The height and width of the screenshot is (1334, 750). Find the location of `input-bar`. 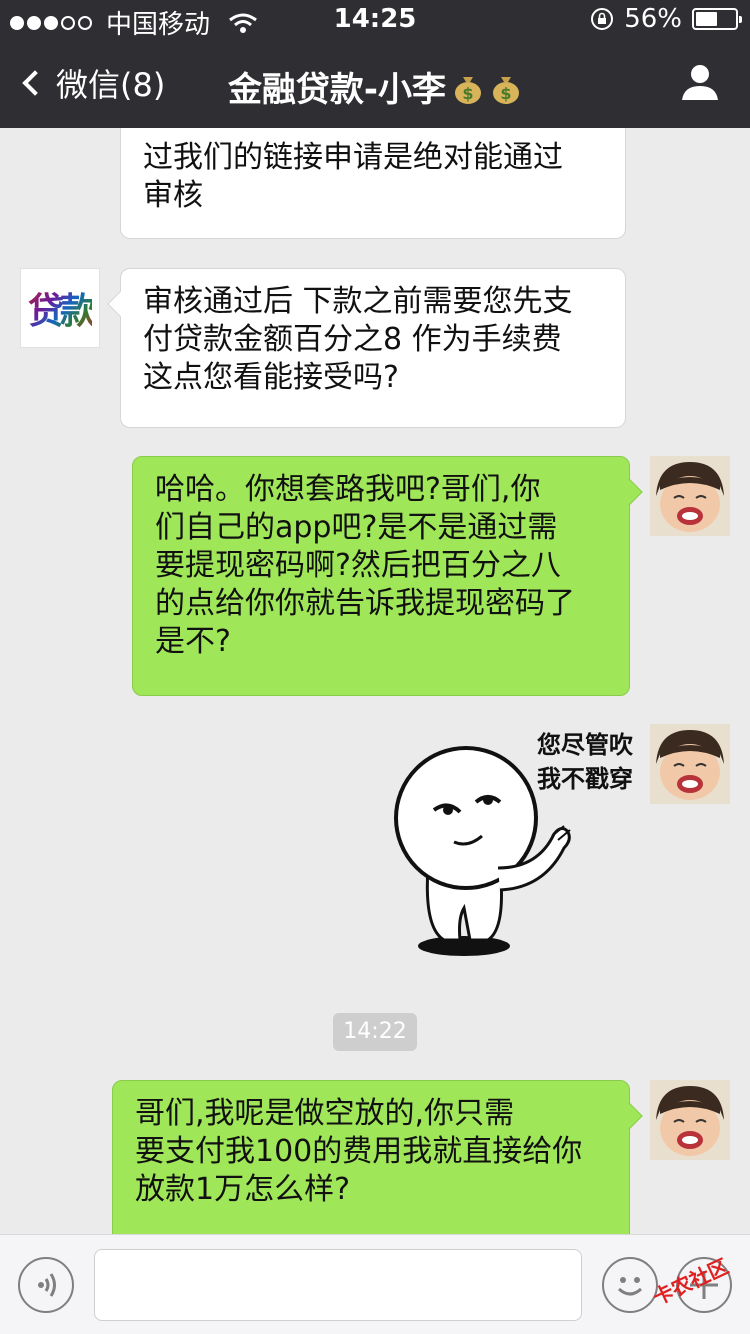

input-bar is located at coordinates (375, 1284).